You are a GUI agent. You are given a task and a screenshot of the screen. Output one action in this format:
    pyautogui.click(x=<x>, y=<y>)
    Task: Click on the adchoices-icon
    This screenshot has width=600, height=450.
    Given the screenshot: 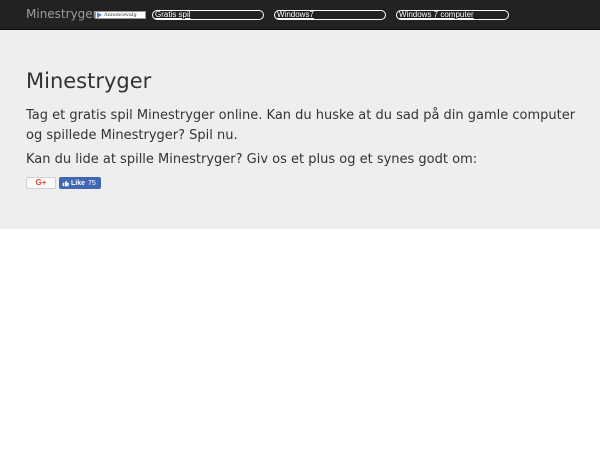 What is the action you would take?
    pyautogui.click(x=99, y=15)
    